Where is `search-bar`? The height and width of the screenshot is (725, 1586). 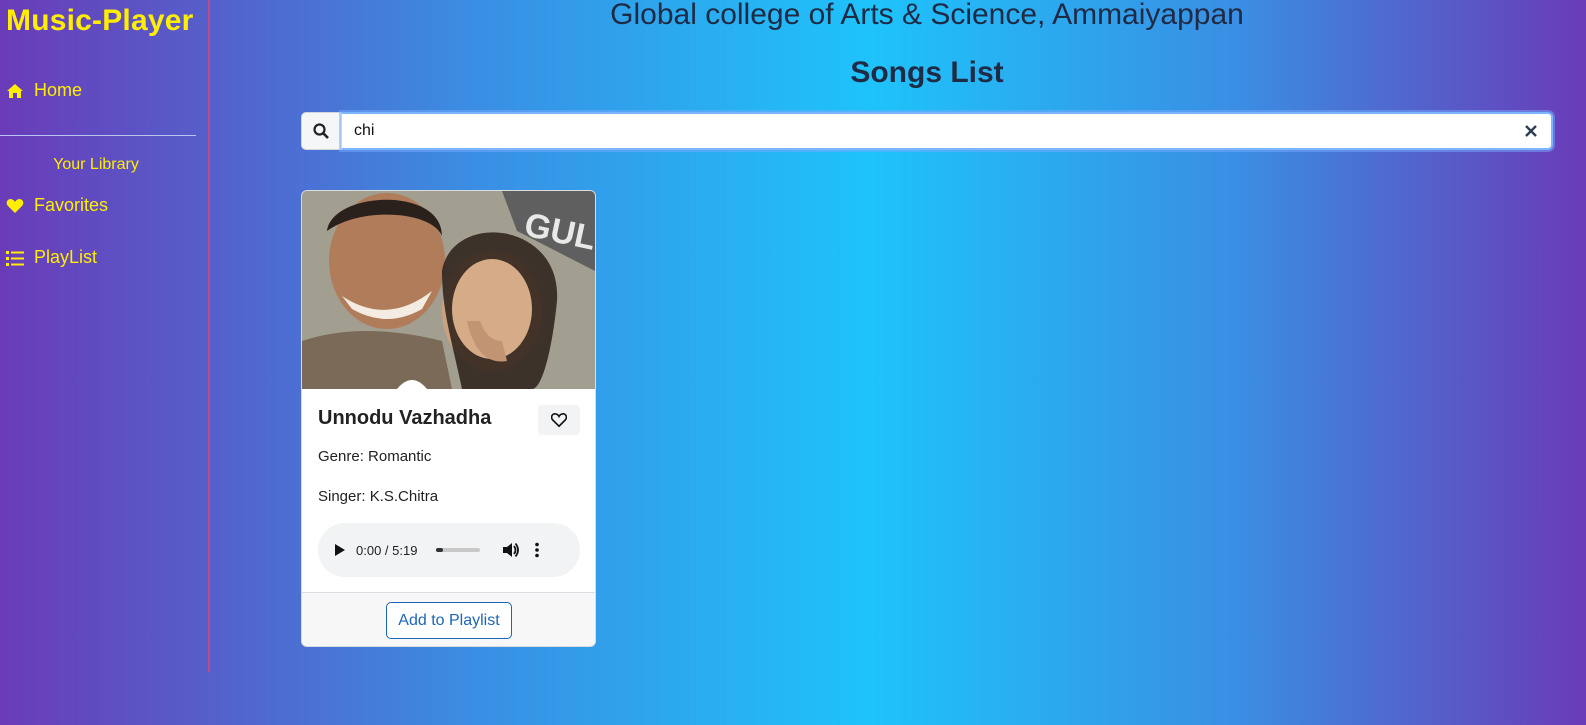 search-bar is located at coordinates (927, 131).